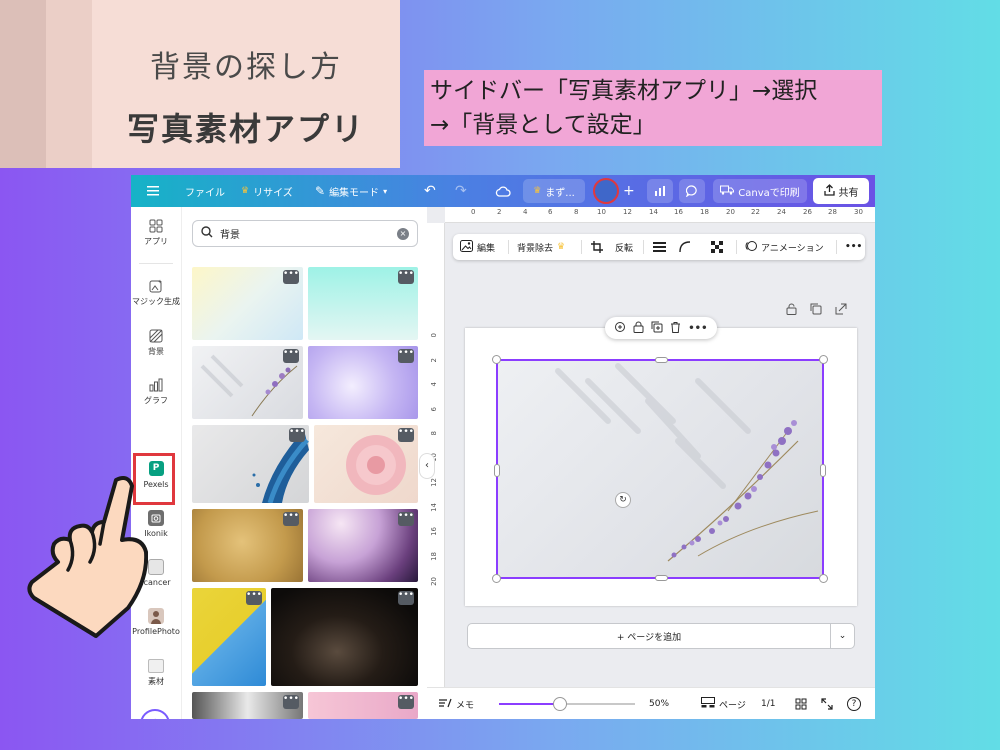 The height and width of the screenshot is (750, 1000). I want to click on title-card: 背景の探し方 写真素材アプリ, so click(200, 84).